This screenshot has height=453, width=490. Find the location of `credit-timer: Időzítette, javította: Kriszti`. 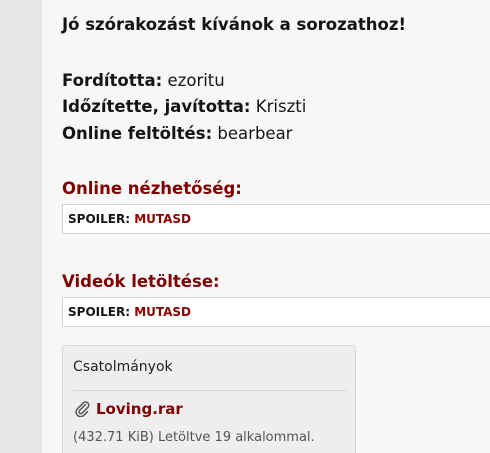

credit-timer: Időzítette, javította: Kriszti is located at coordinates (184, 107).